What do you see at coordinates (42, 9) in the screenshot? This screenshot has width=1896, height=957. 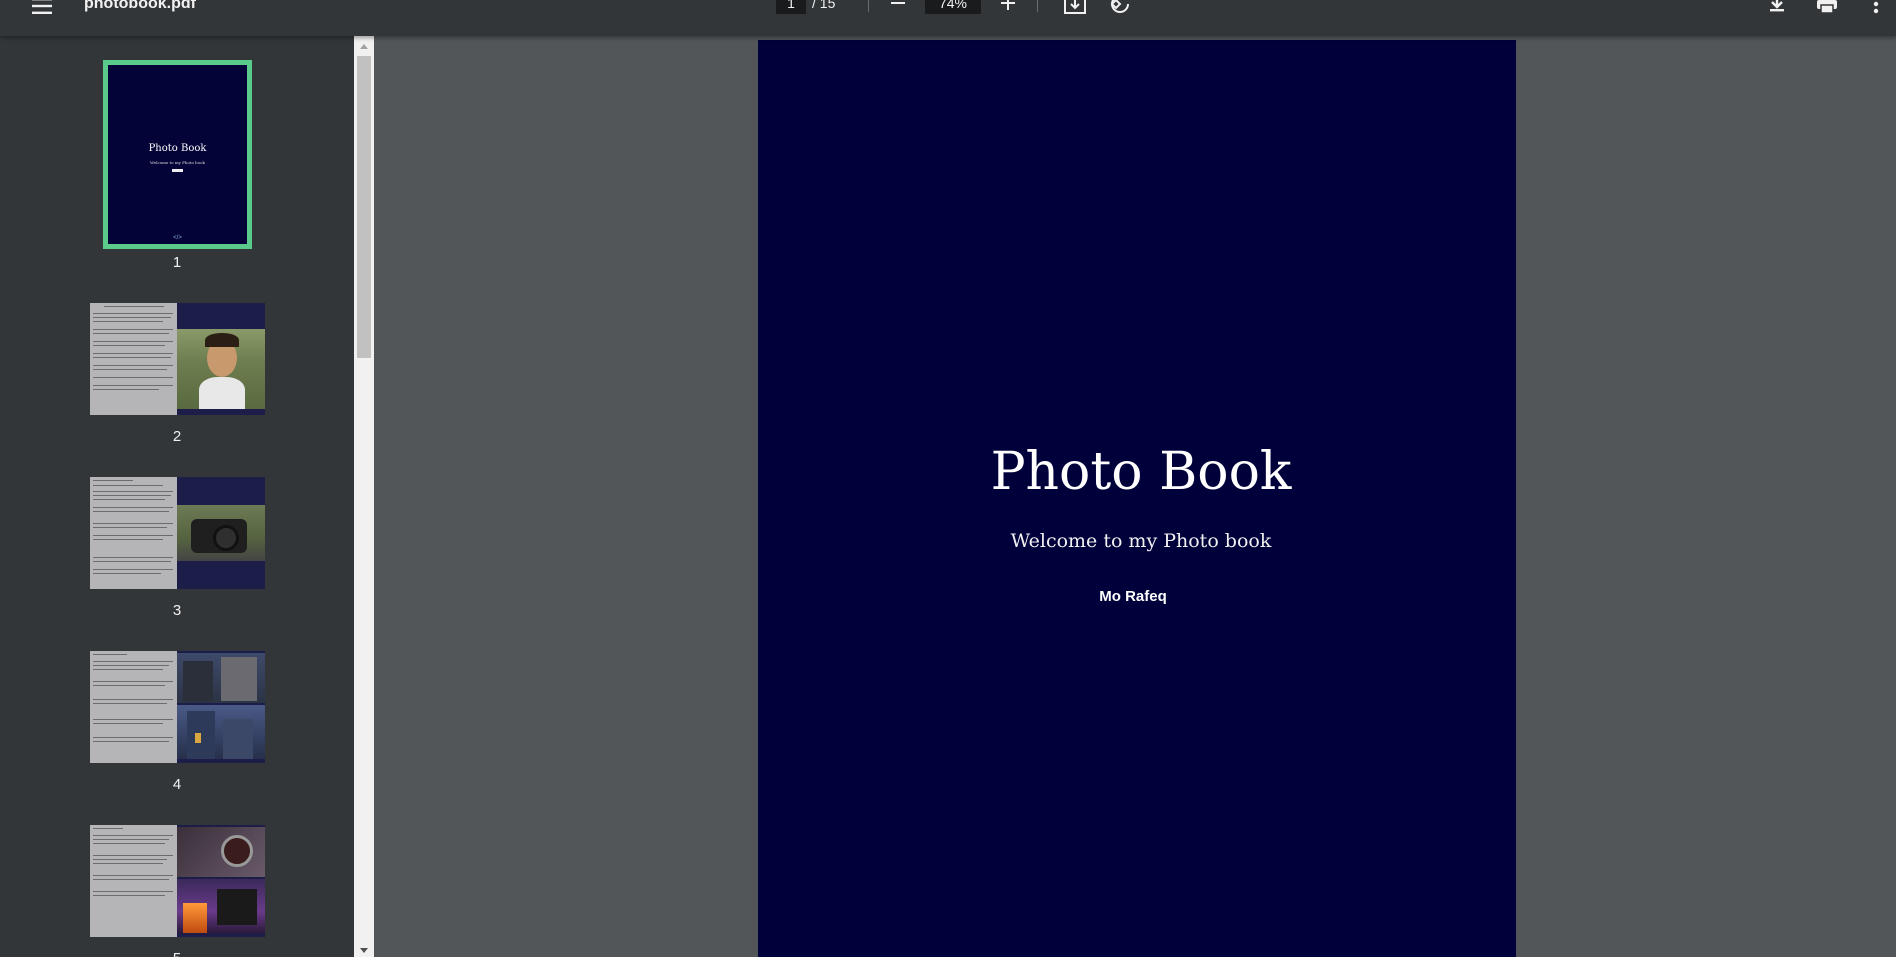 I see `menu-icon` at bounding box center [42, 9].